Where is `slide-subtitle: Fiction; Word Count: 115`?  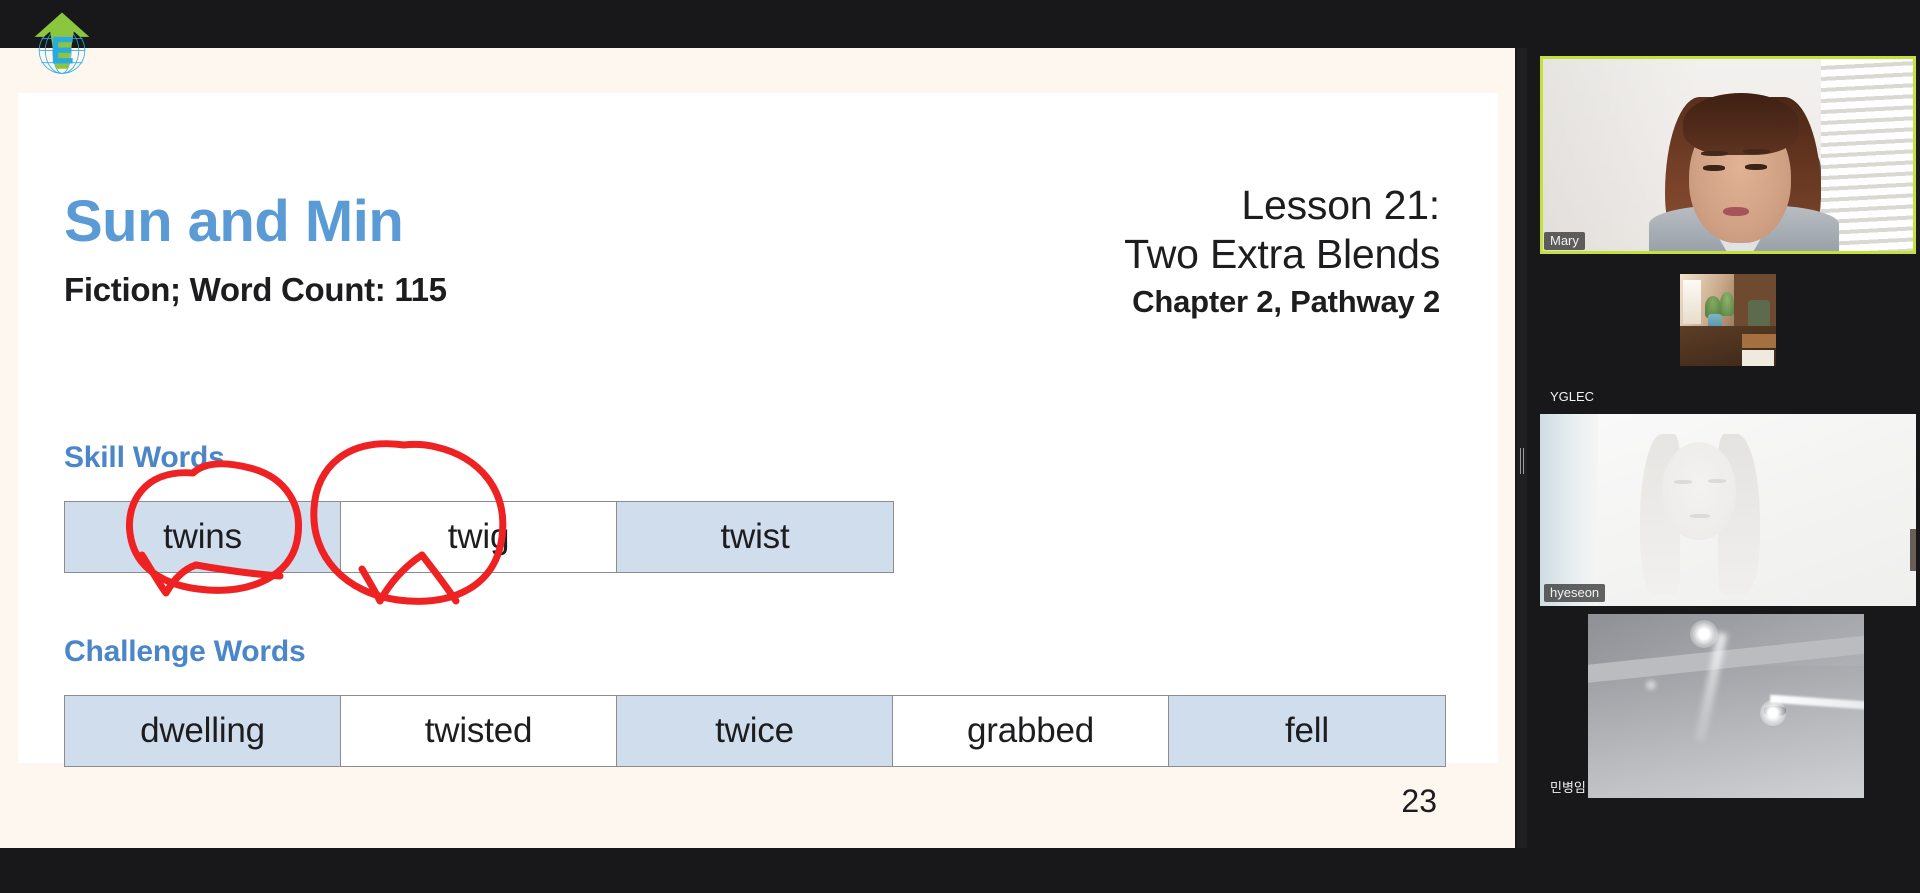 slide-subtitle: Fiction; Word Count: 115 is located at coordinates (255, 289).